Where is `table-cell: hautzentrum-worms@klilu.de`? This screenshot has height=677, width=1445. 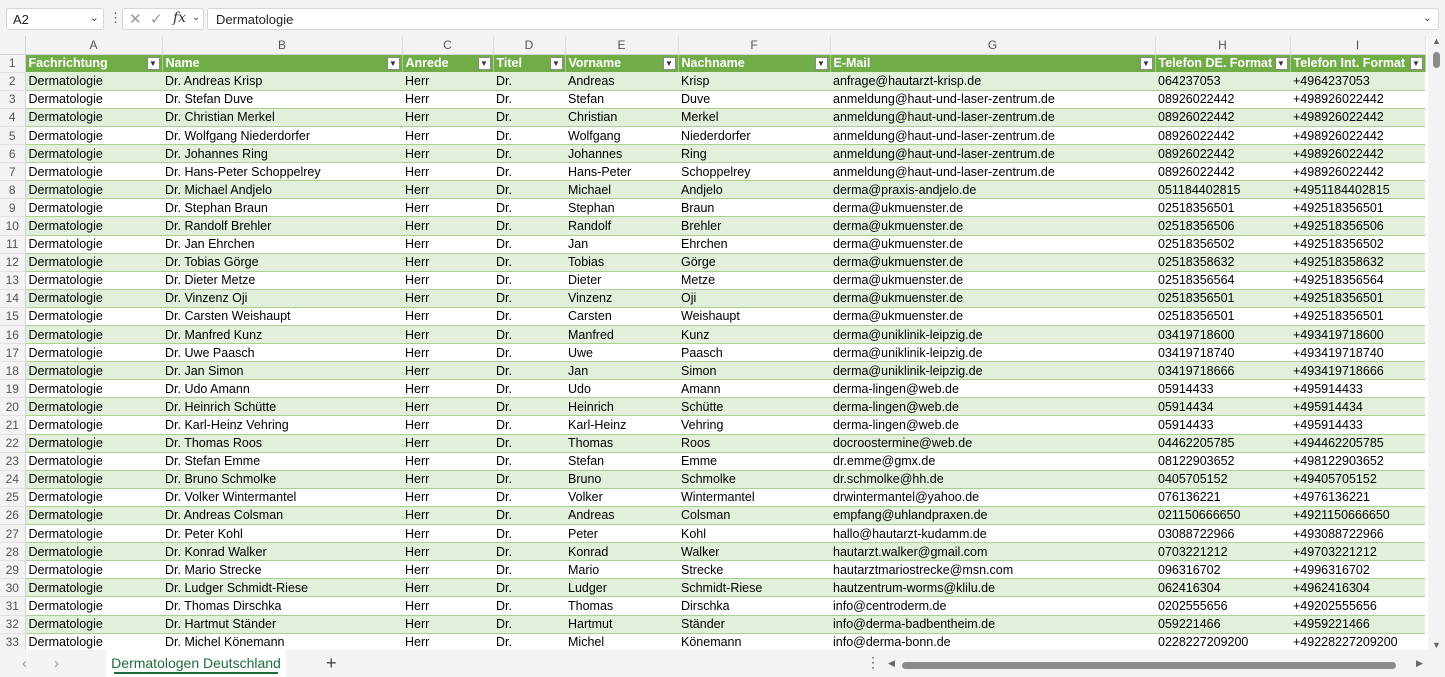
table-cell: hautzentrum-worms@klilu.de is located at coordinates (992, 588).